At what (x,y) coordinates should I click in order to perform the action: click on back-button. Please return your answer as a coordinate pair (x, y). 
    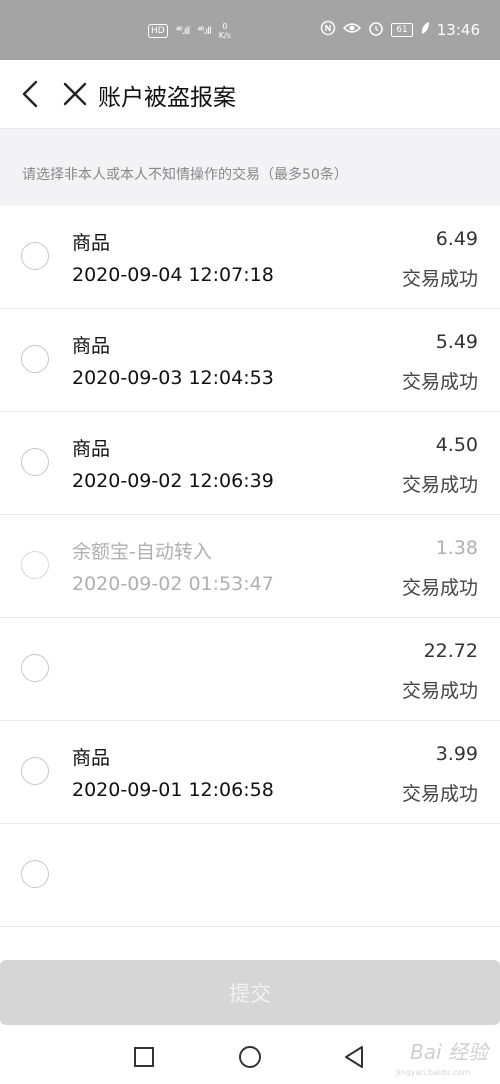
    Looking at the image, I should click on (32, 94).